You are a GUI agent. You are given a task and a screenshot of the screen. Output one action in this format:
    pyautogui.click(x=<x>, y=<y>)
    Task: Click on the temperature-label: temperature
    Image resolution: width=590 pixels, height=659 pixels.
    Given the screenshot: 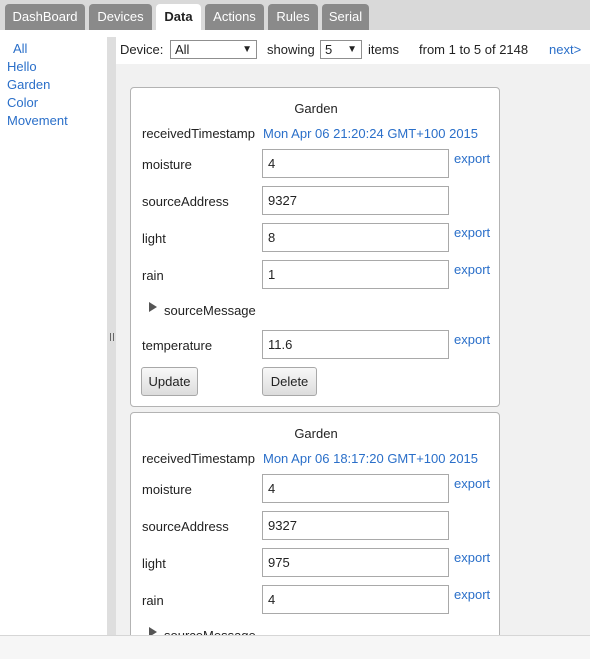 What is the action you would take?
    pyautogui.click(x=177, y=345)
    